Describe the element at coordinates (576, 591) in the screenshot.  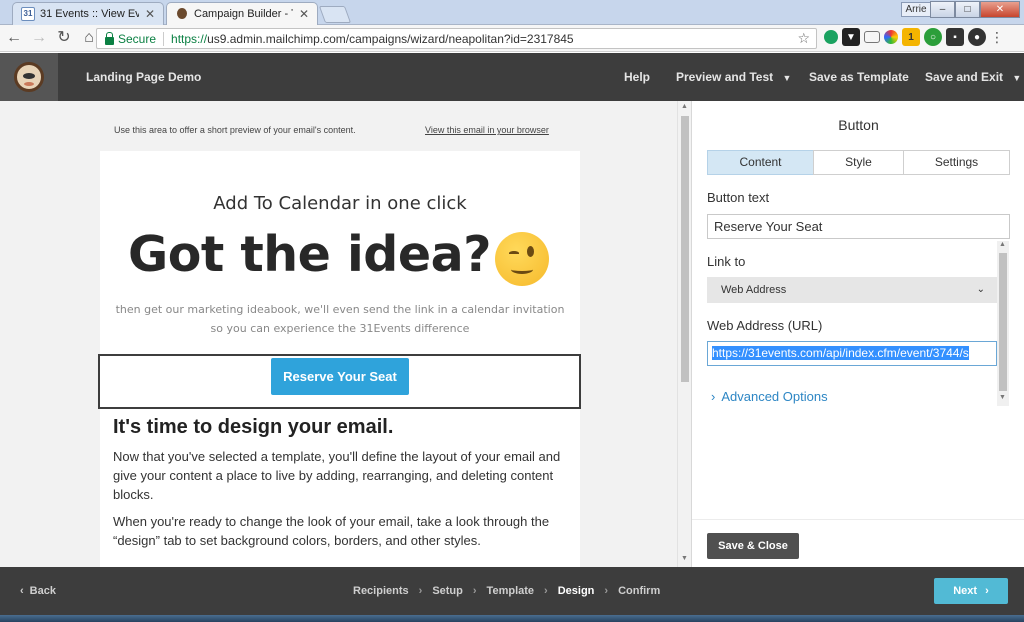
I see `step-design: Design` at that location.